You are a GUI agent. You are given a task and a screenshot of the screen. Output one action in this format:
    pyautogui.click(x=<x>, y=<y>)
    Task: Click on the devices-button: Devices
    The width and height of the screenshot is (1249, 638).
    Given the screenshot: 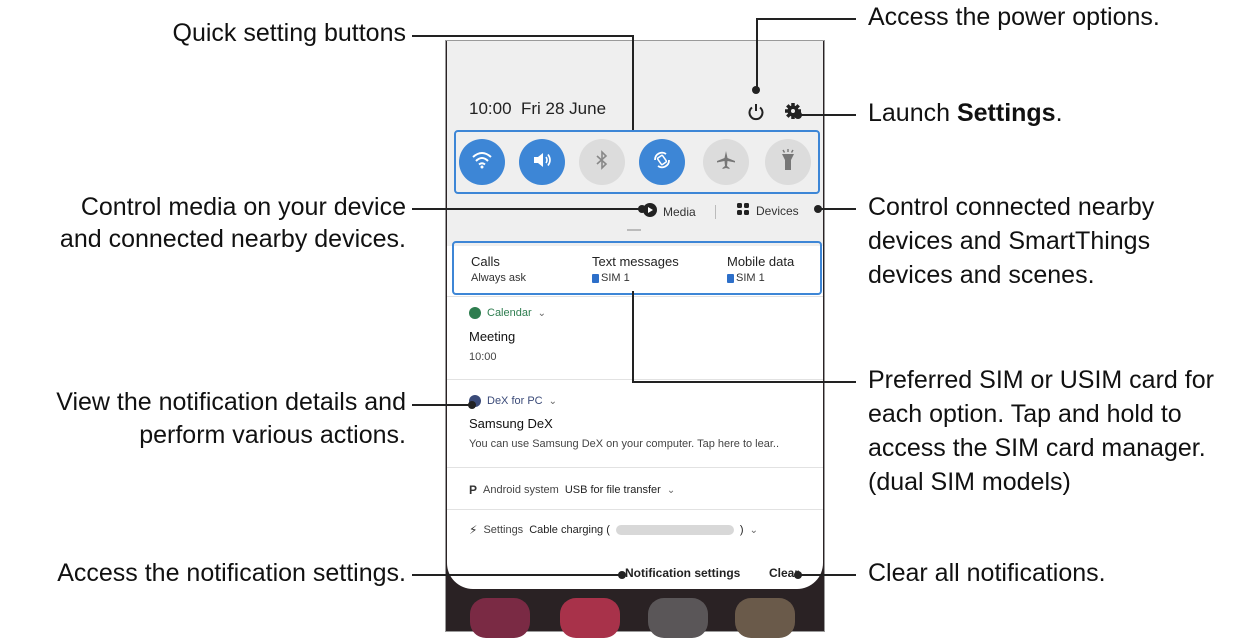 What is the action you would take?
    pyautogui.click(x=768, y=211)
    